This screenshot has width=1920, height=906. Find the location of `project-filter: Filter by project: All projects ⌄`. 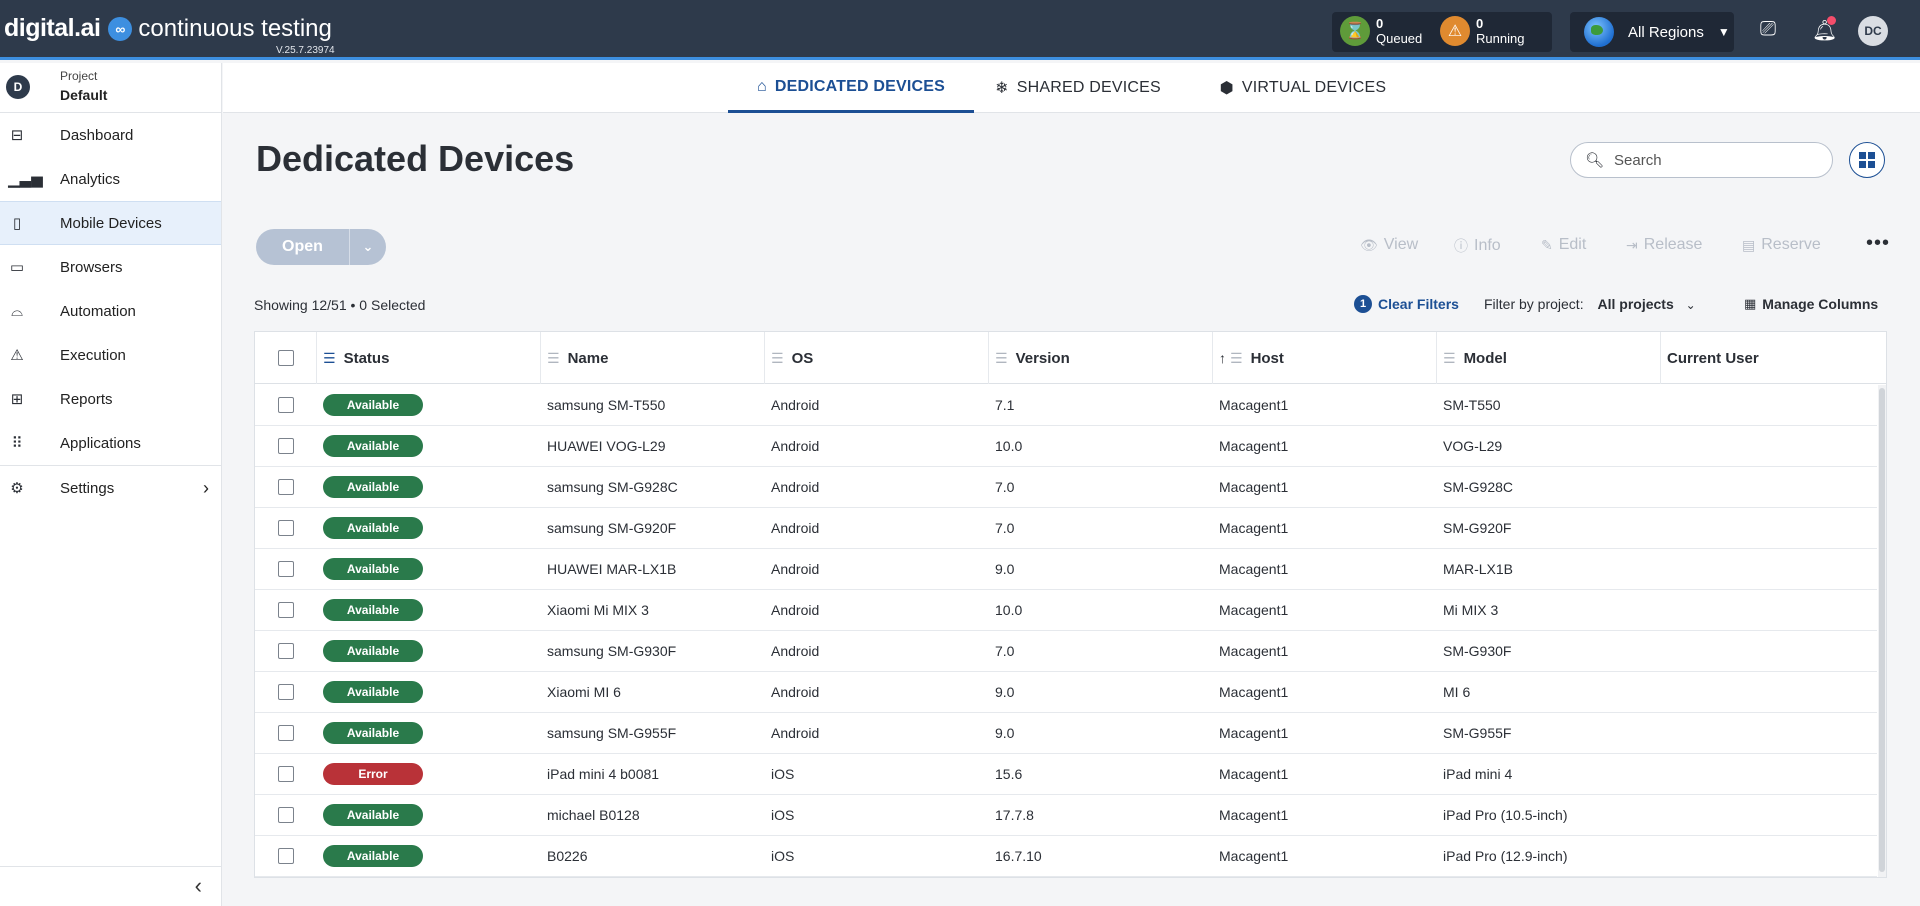

project-filter: Filter by project: All projects ⌄ is located at coordinates (1590, 304).